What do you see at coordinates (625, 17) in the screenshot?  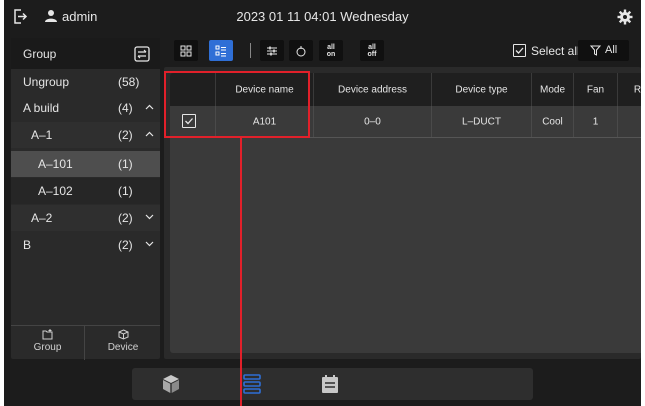 I see `settings-gear-icon` at bounding box center [625, 17].